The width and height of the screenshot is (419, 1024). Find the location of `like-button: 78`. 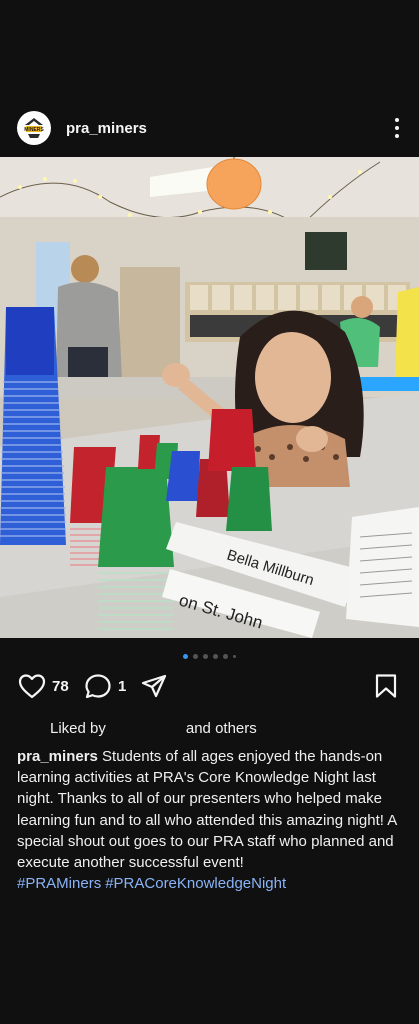

like-button: 78 is located at coordinates (43, 686).